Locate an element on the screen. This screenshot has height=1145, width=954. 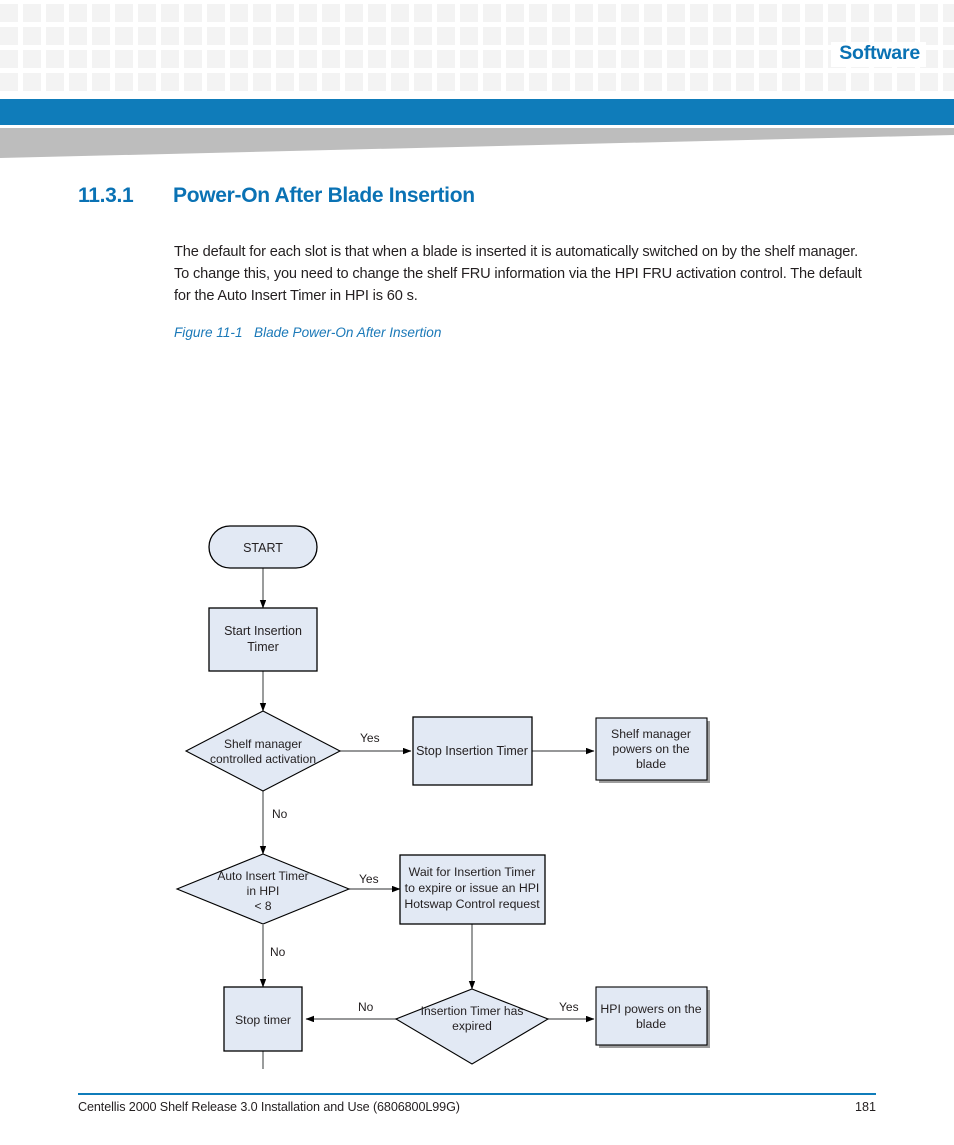
section-number: 11.3.1 is located at coordinates (106, 195).